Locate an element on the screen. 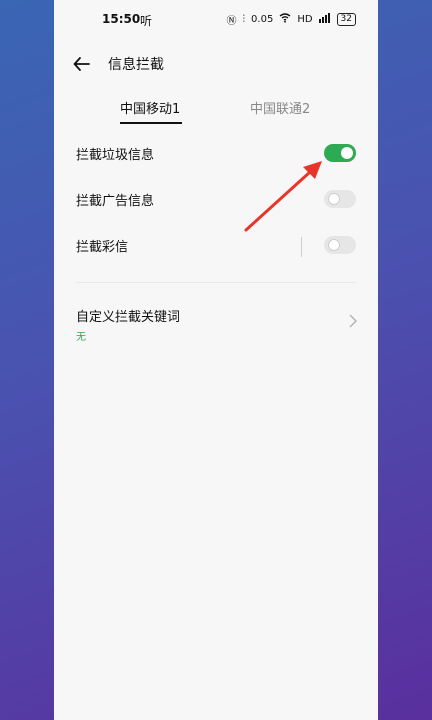  annotation-arrow is located at coordinates (283, 196).